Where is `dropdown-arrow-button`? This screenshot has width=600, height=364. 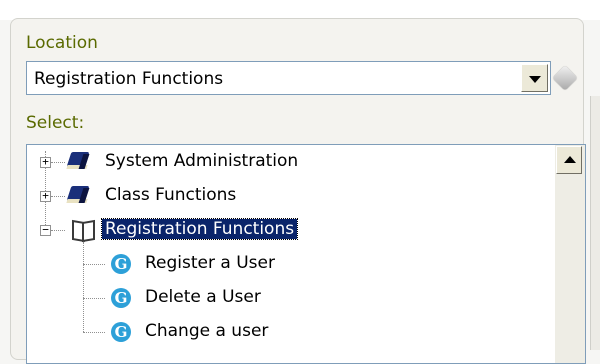
dropdown-arrow-button is located at coordinates (534, 78).